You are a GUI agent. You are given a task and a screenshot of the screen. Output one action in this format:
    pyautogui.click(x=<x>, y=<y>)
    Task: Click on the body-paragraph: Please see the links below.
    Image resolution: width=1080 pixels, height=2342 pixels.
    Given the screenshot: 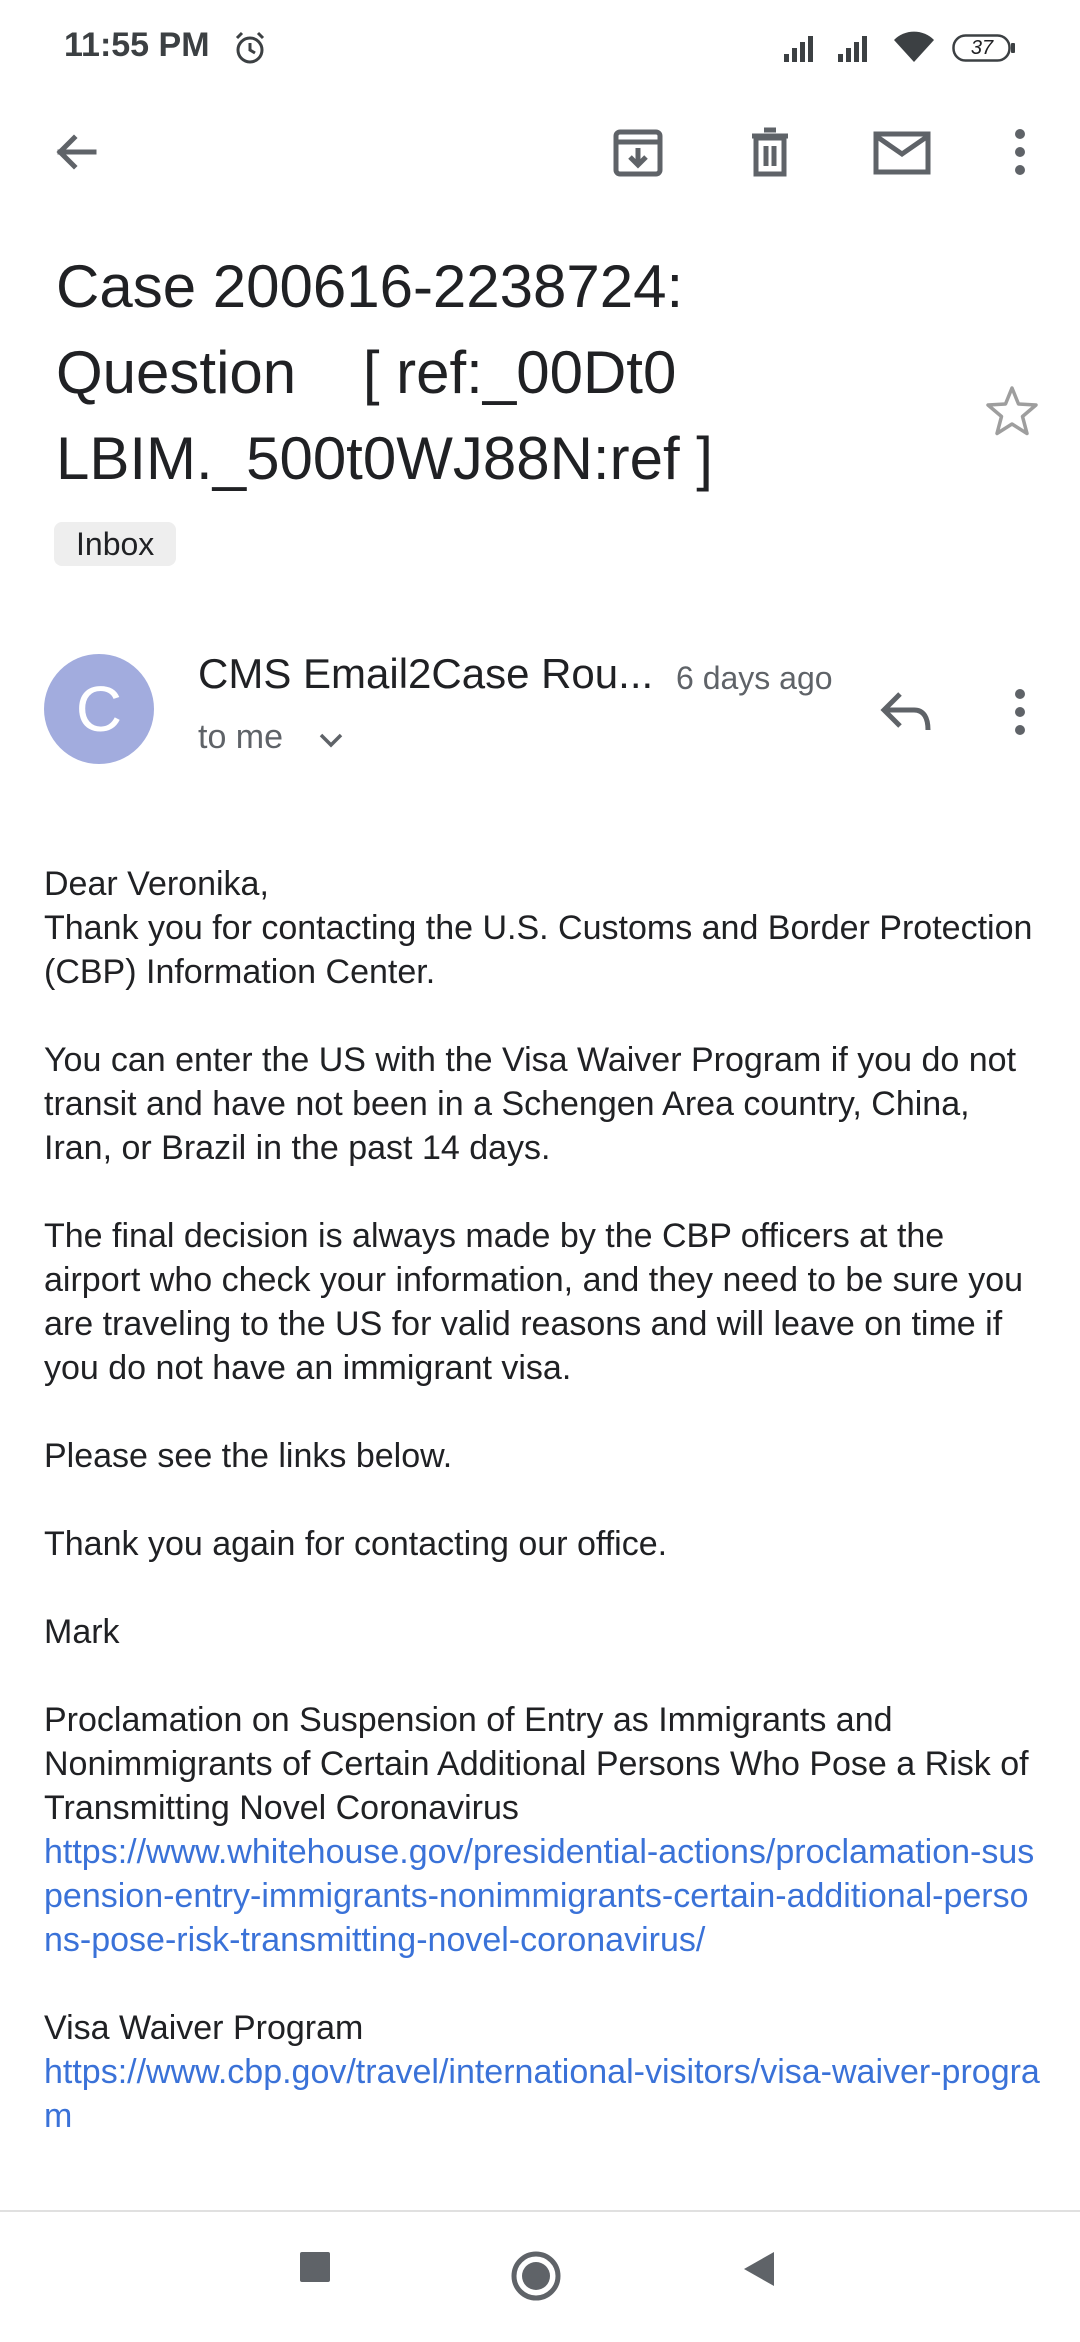 What is the action you would take?
    pyautogui.click(x=248, y=1456)
    